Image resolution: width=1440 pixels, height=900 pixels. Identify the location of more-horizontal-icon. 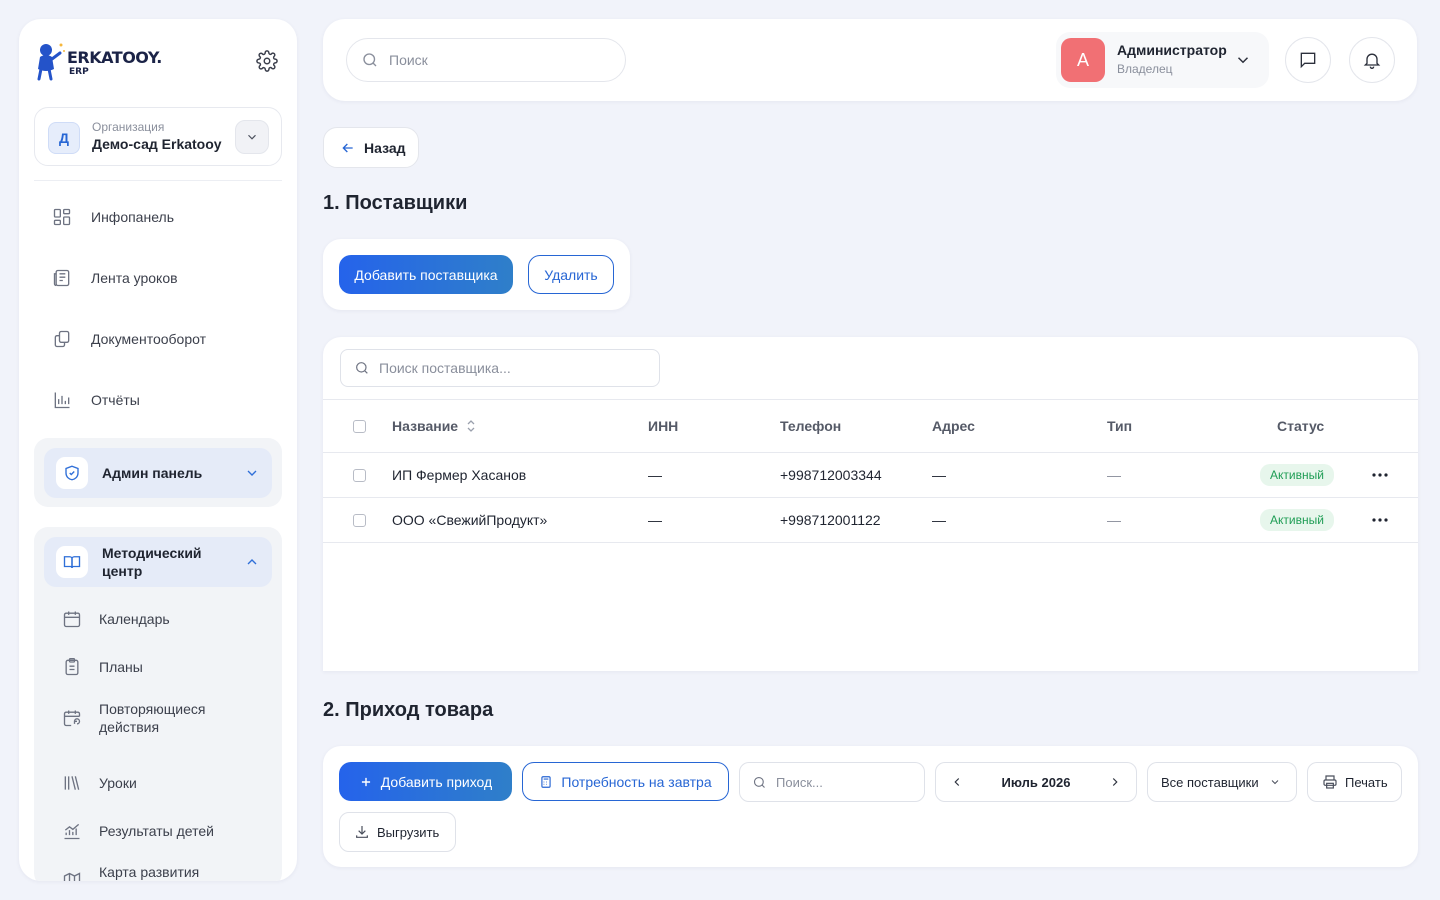
(1380, 475).